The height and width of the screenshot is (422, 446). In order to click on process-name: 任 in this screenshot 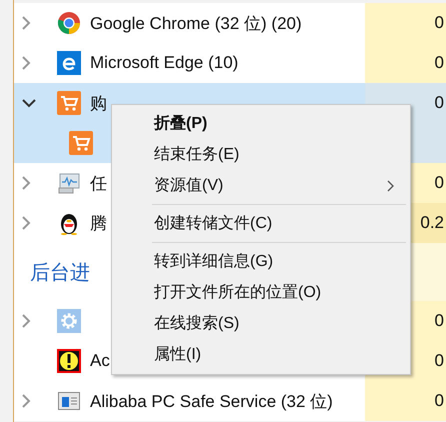, I will do `click(98, 183)`.